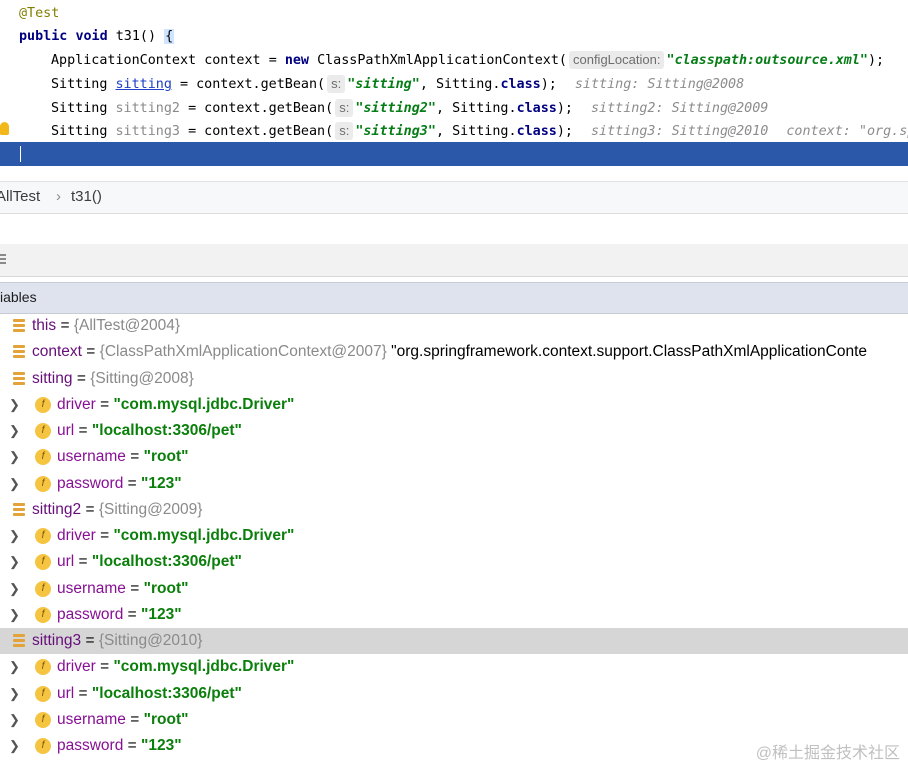 Image resolution: width=908 pixels, height=769 pixels. What do you see at coordinates (57, 509) in the screenshot?
I see `variable-name: sitting2` at bounding box center [57, 509].